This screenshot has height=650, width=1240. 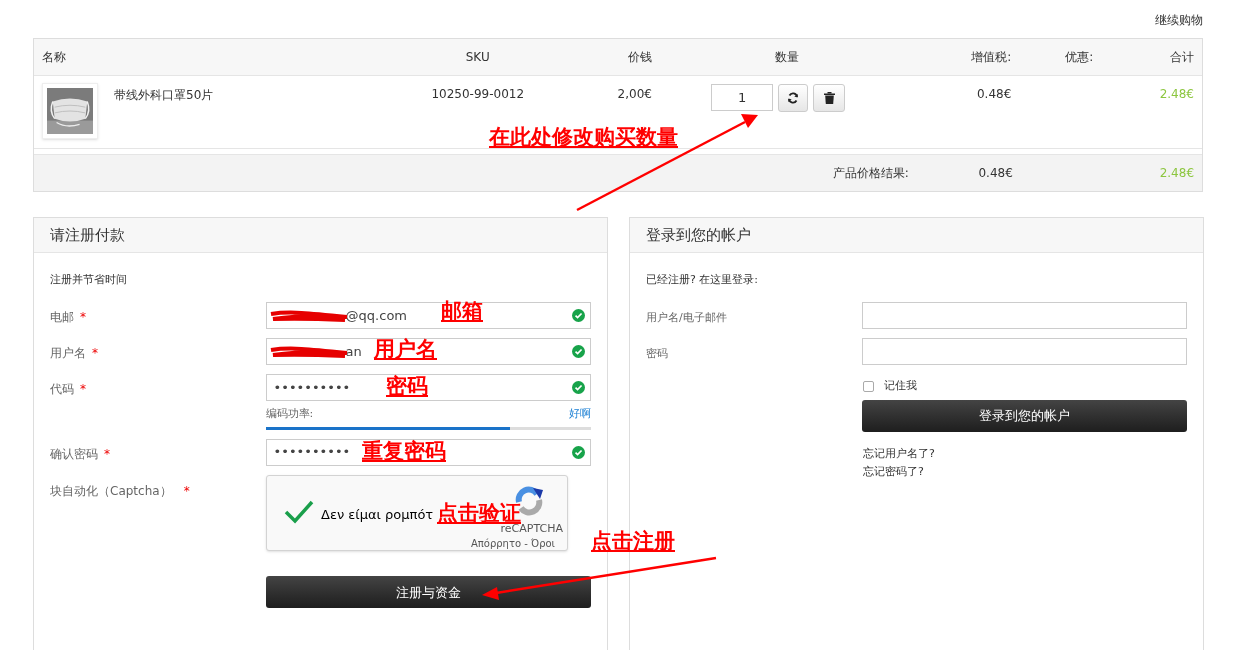 I want to click on delete-button, so click(x=829, y=98).